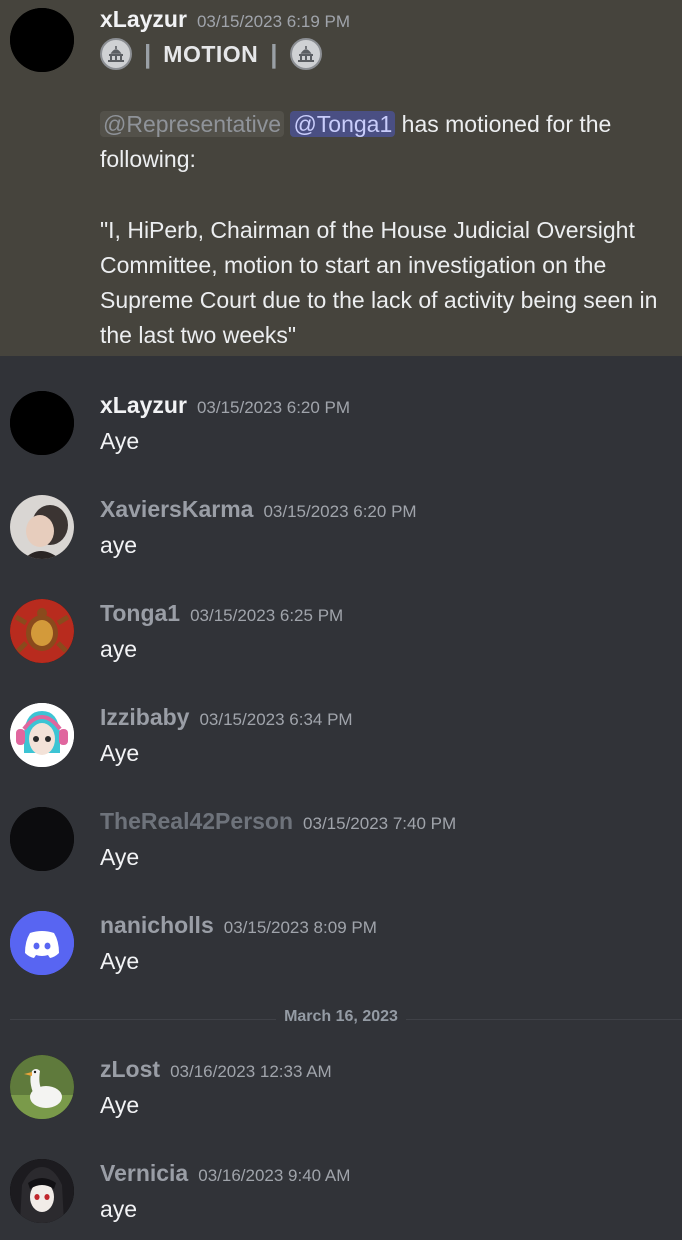  Describe the element at coordinates (274, 1175) in the screenshot. I see `timestamp: 03/16/2023 9:40 AM` at that location.